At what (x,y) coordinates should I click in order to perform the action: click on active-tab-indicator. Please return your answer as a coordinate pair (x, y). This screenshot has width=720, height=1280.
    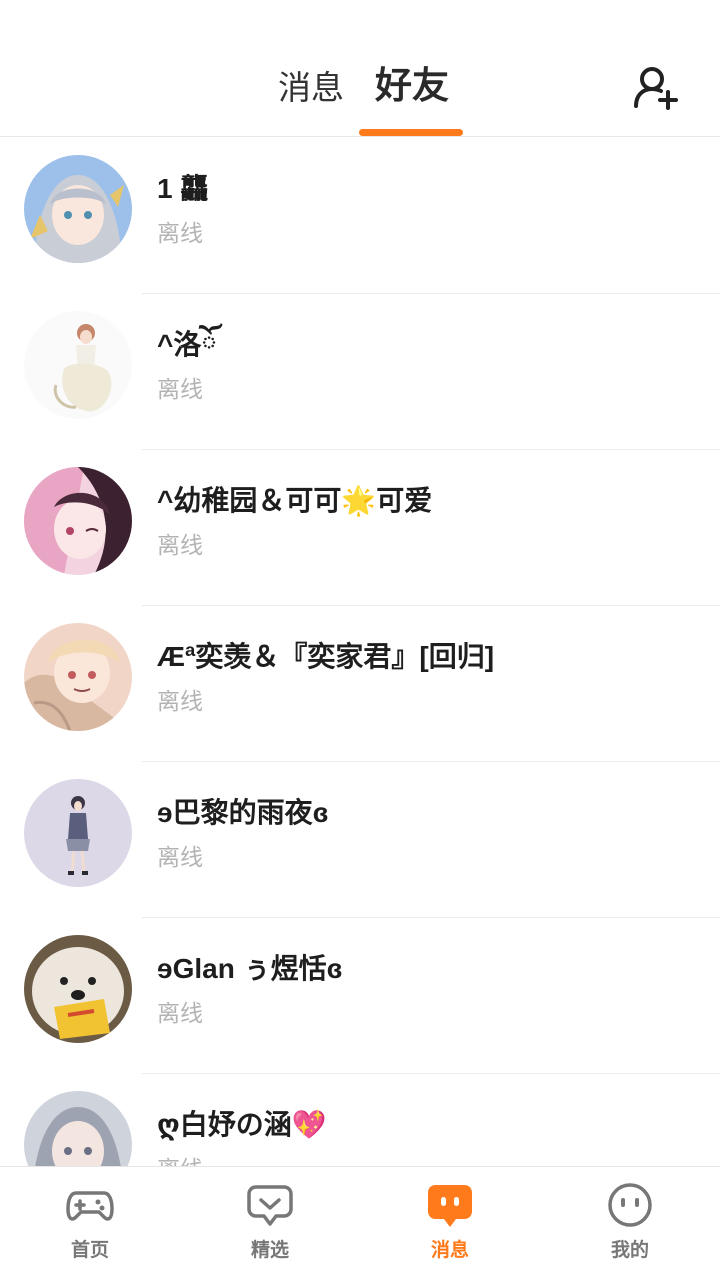
    Looking at the image, I should click on (411, 132).